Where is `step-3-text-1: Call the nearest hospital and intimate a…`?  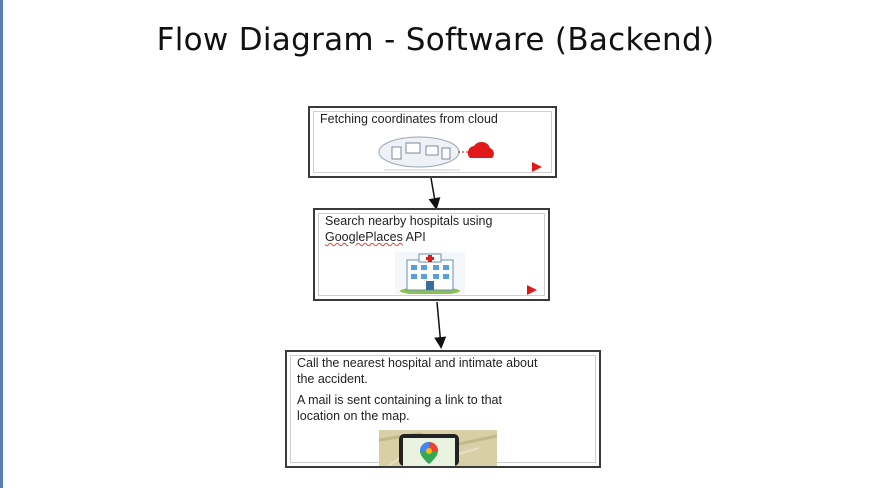
step-3-text-1: Call the nearest hospital and intimate a… is located at coordinates (417, 371).